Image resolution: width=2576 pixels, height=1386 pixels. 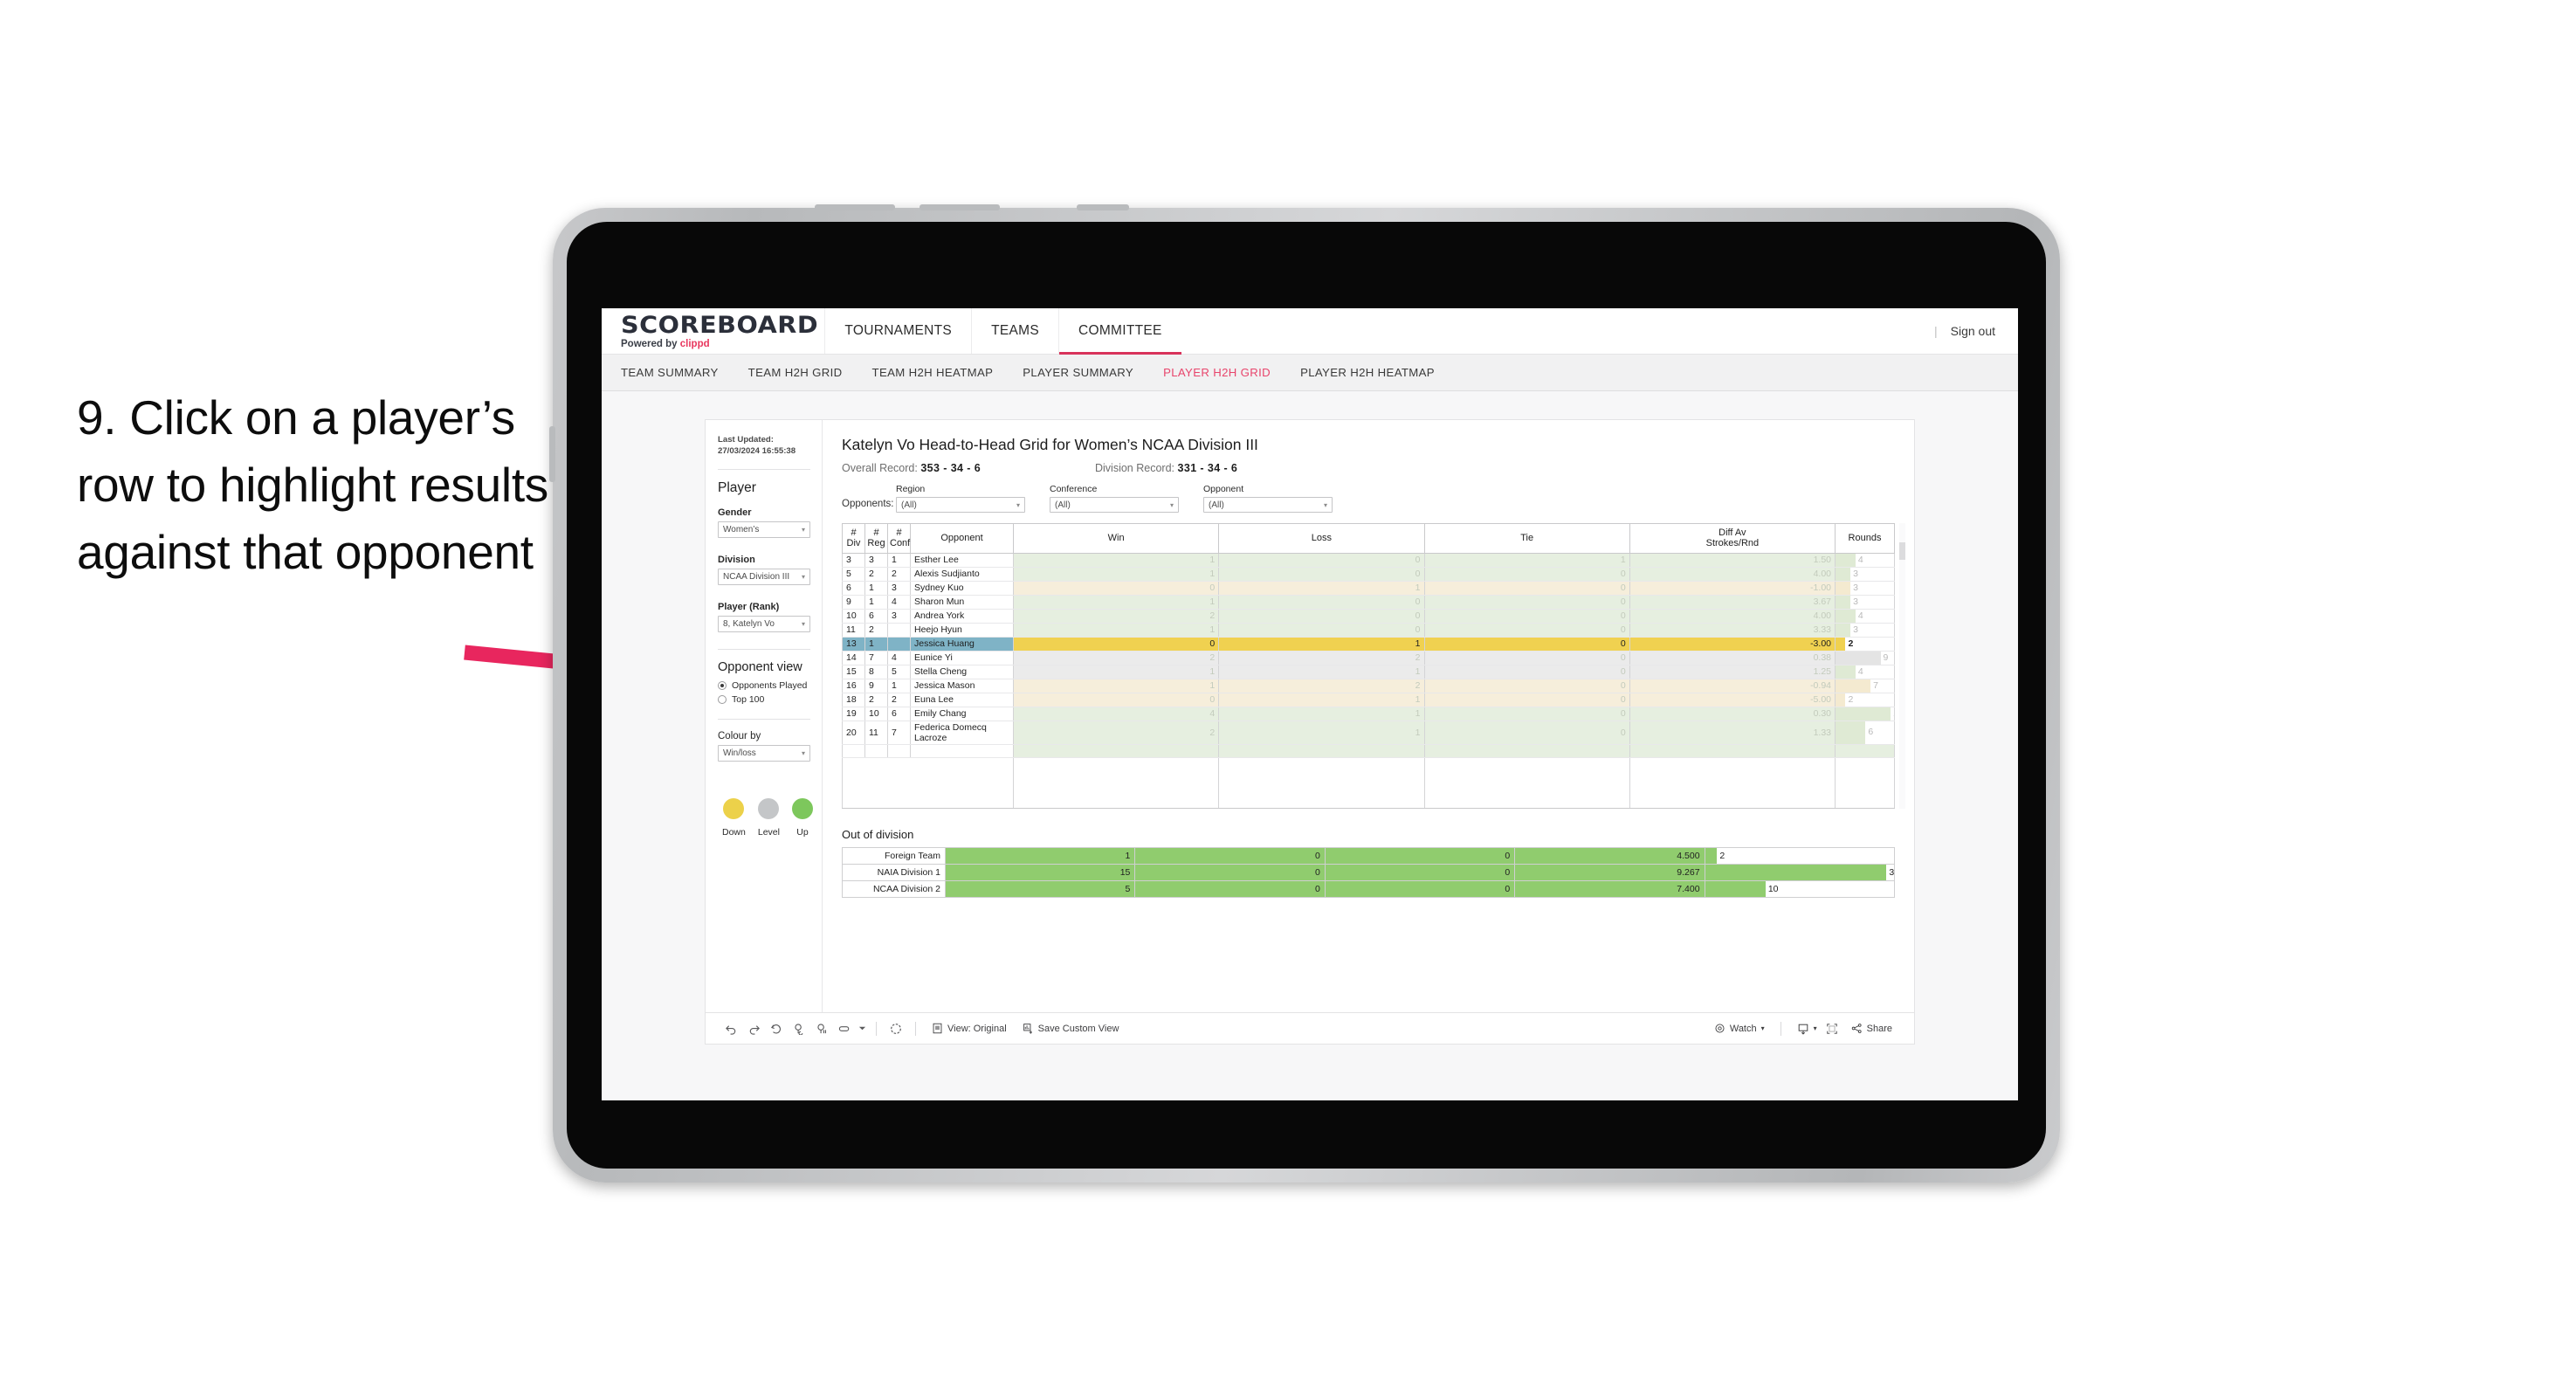 I want to click on player-rank-label: Player (Rank), so click(x=749, y=607).